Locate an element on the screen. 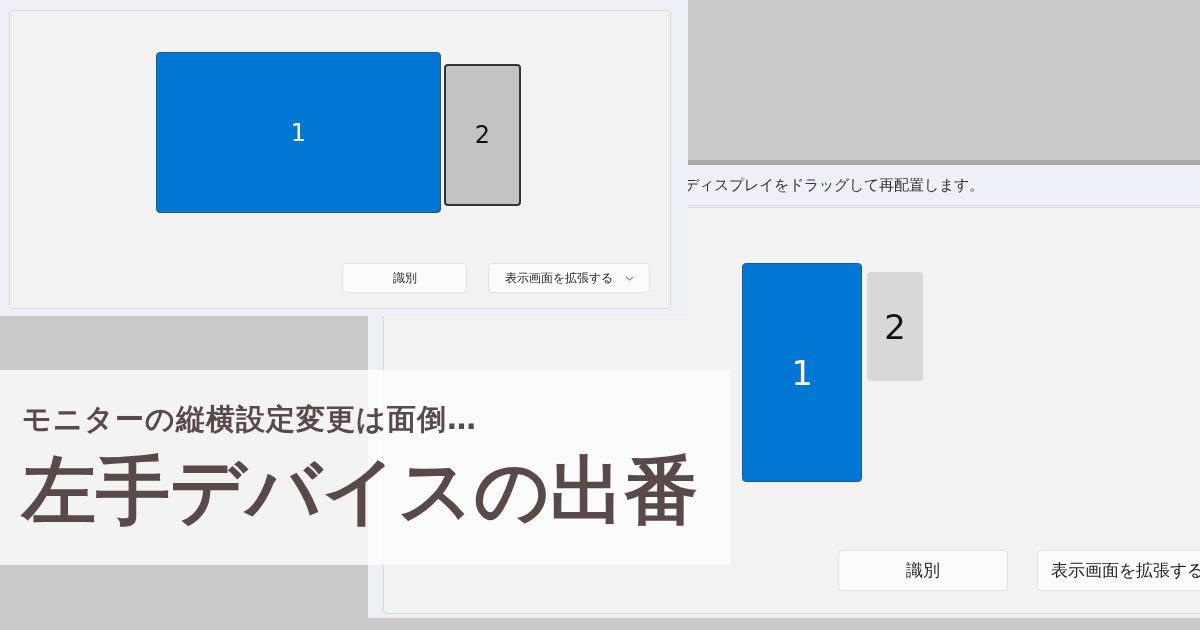  button: 表示画面を拡張する is located at coordinates (1118, 570).